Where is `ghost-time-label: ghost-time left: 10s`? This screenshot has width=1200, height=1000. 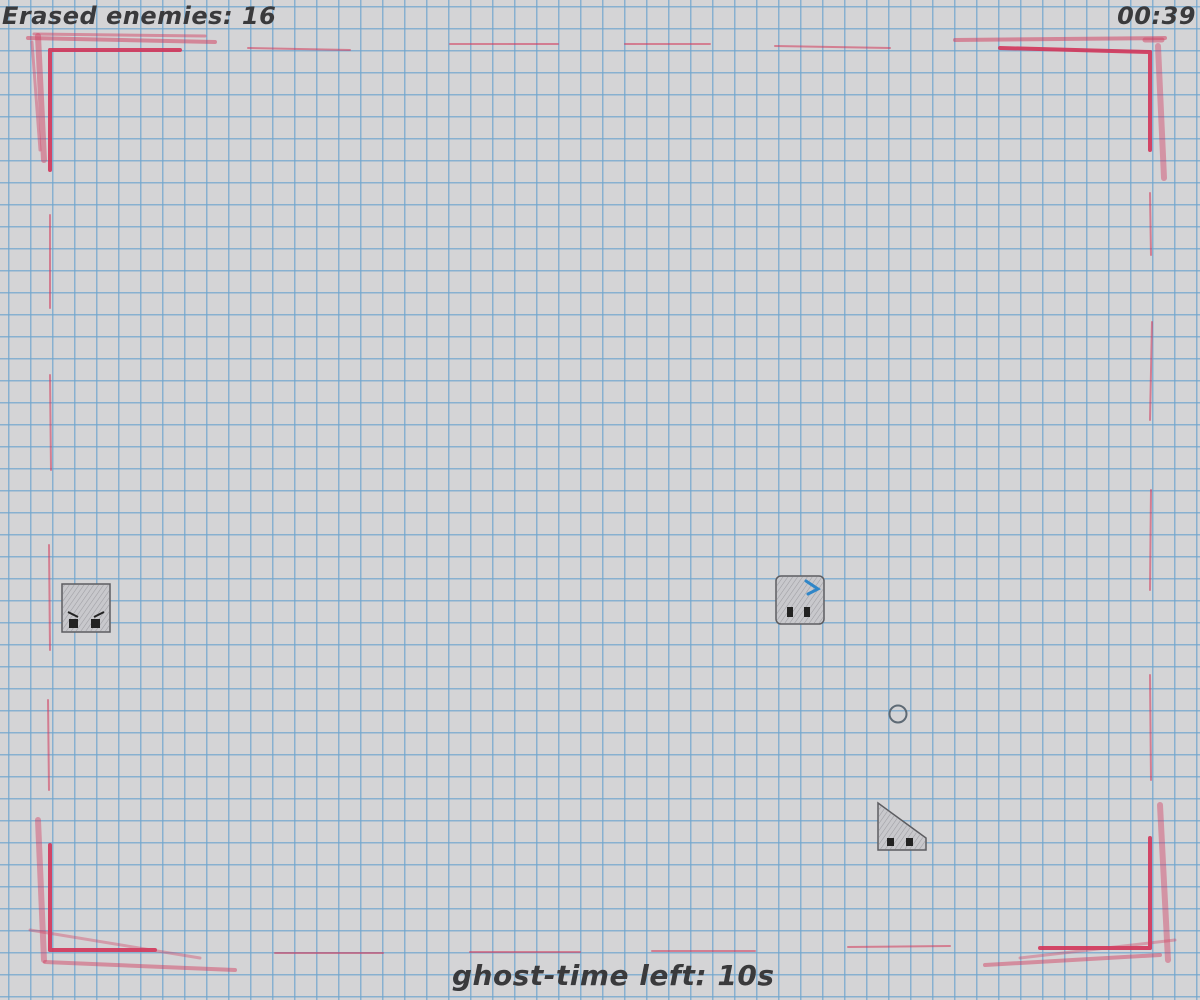
ghost-time-label: ghost-time left: 10s is located at coordinates (613, 975).